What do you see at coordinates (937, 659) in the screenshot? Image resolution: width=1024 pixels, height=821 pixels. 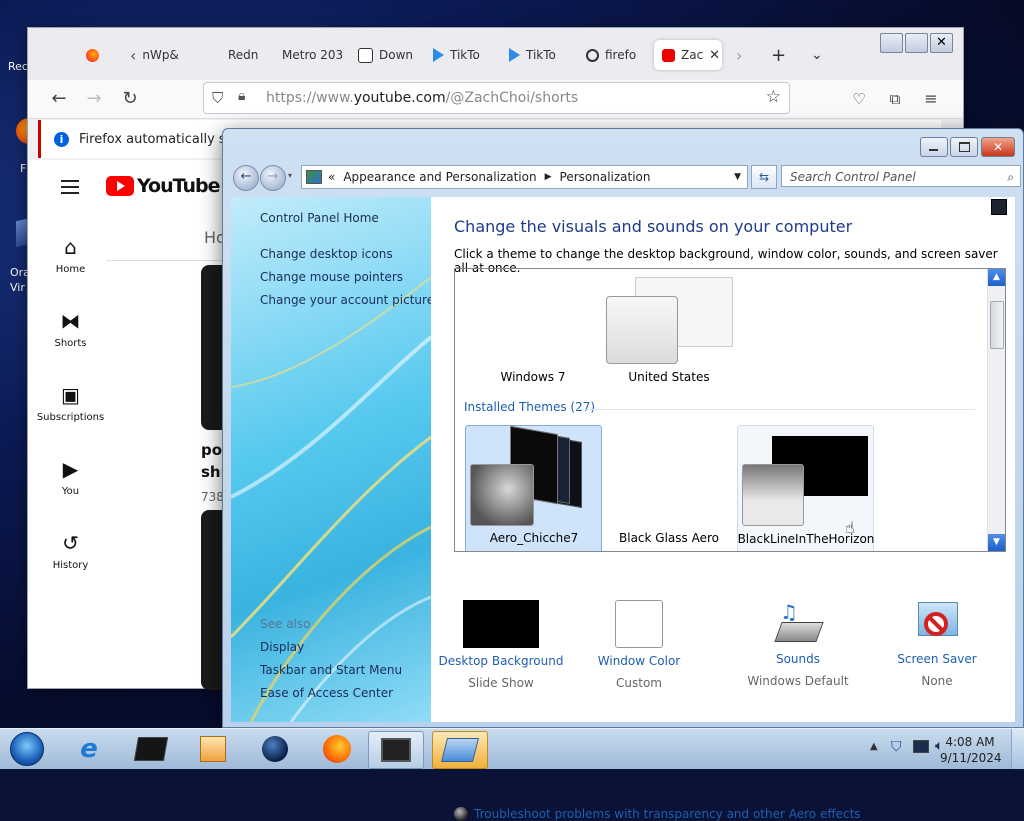 I see `screen-saver-link: Screen Saver` at bounding box center [937, 659].